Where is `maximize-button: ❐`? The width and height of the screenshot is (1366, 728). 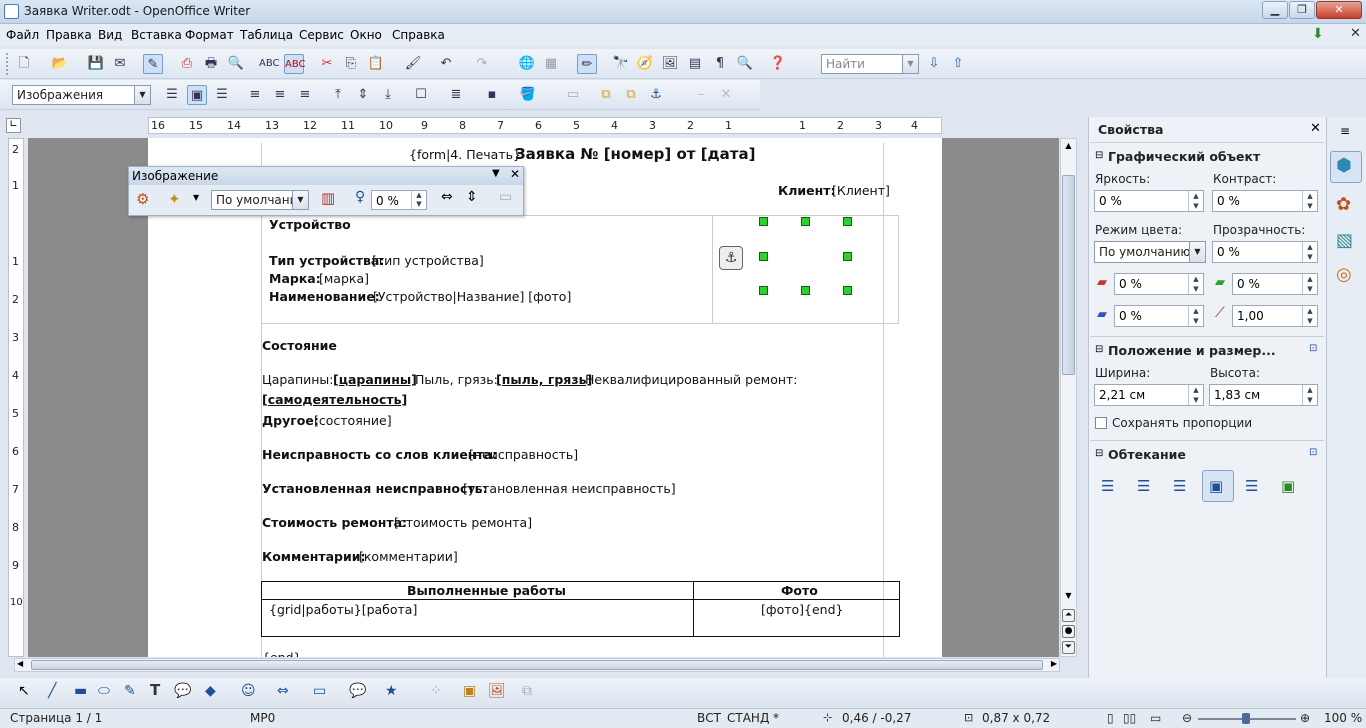 maximize-button: ❐ is located at coordinates (1302, 10).